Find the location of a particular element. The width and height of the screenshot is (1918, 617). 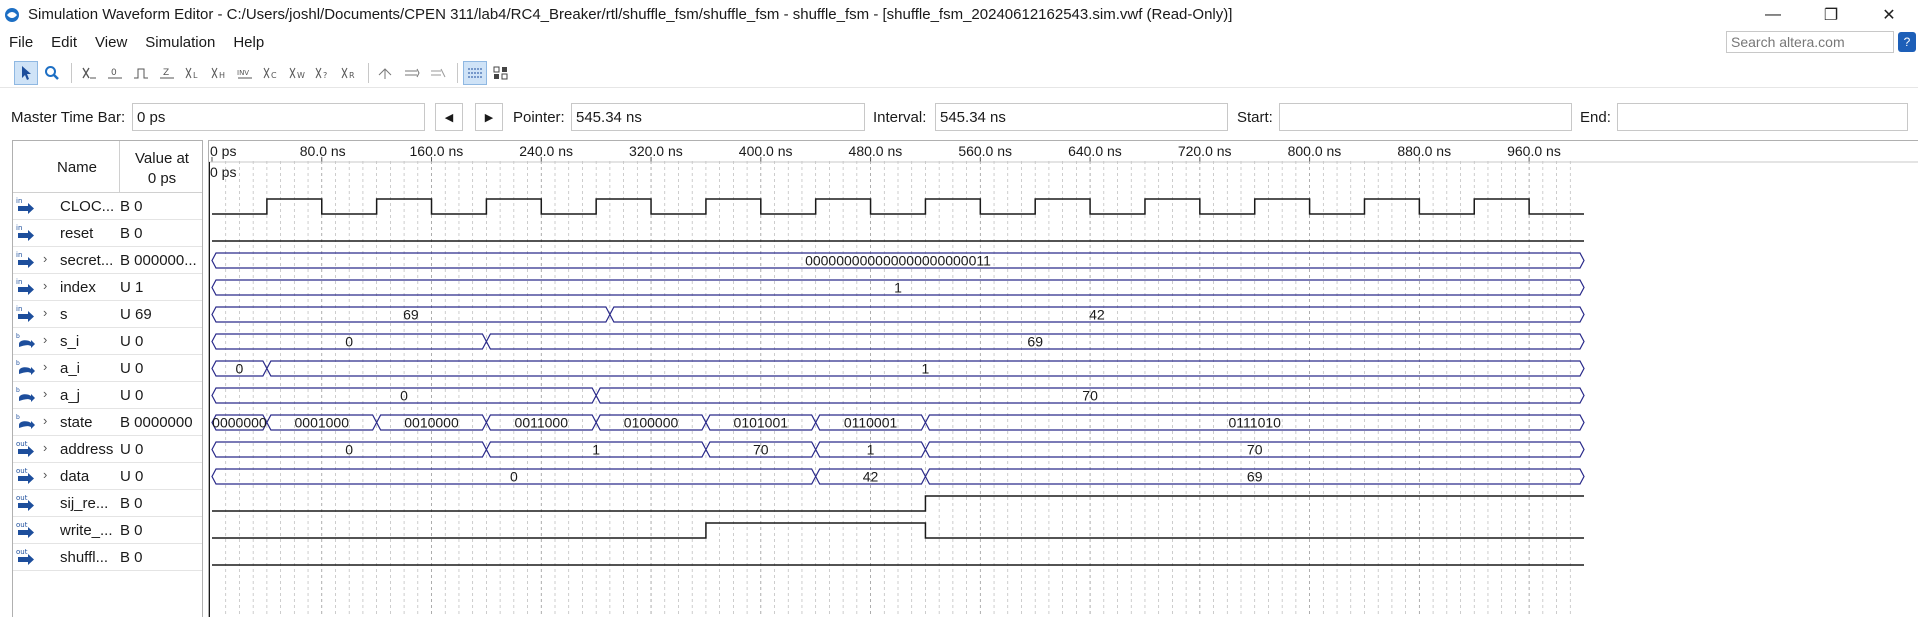

next-transition-button: ▶ is located at coordinates (489, 117).